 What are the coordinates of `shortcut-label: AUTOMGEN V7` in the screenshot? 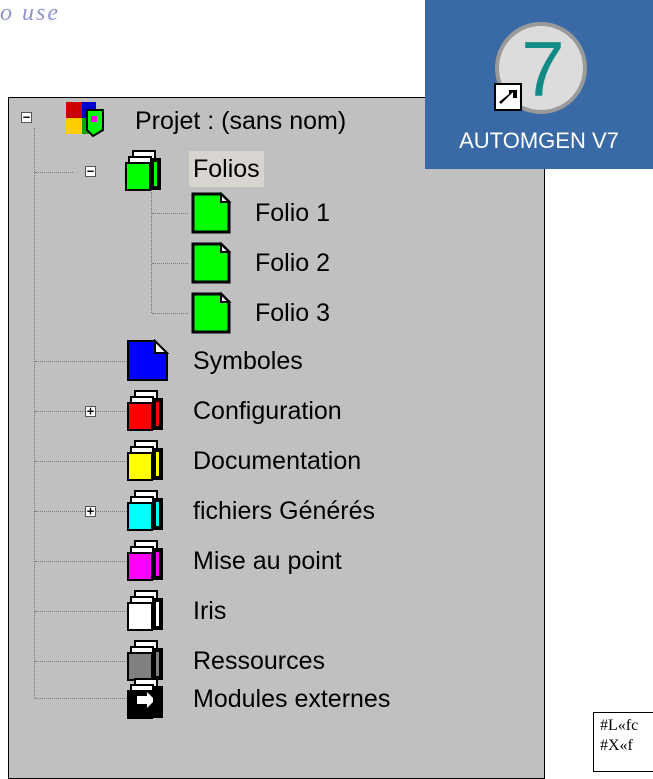 It's located at (539, 140).